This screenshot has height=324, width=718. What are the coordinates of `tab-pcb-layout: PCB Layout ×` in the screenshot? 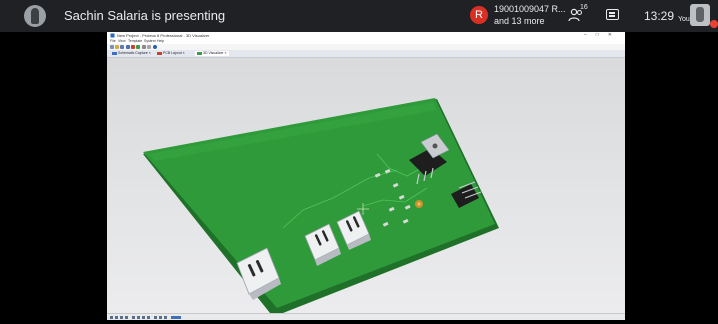 It's located at (171, 53).